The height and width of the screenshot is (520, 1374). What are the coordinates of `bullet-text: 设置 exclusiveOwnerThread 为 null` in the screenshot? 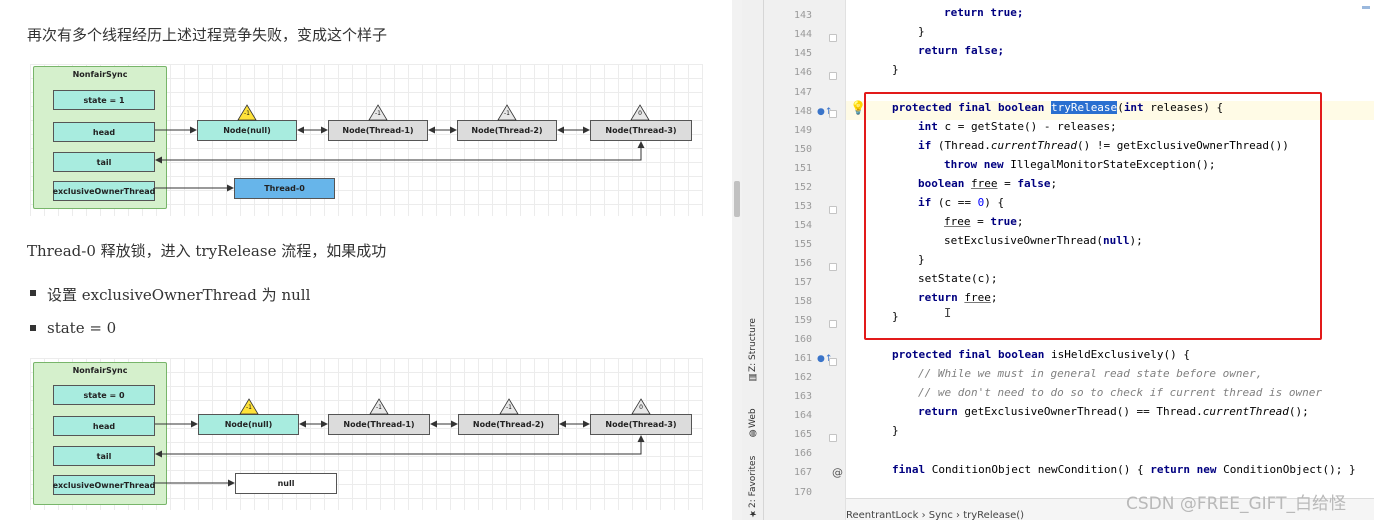 It's located at (179, 295).